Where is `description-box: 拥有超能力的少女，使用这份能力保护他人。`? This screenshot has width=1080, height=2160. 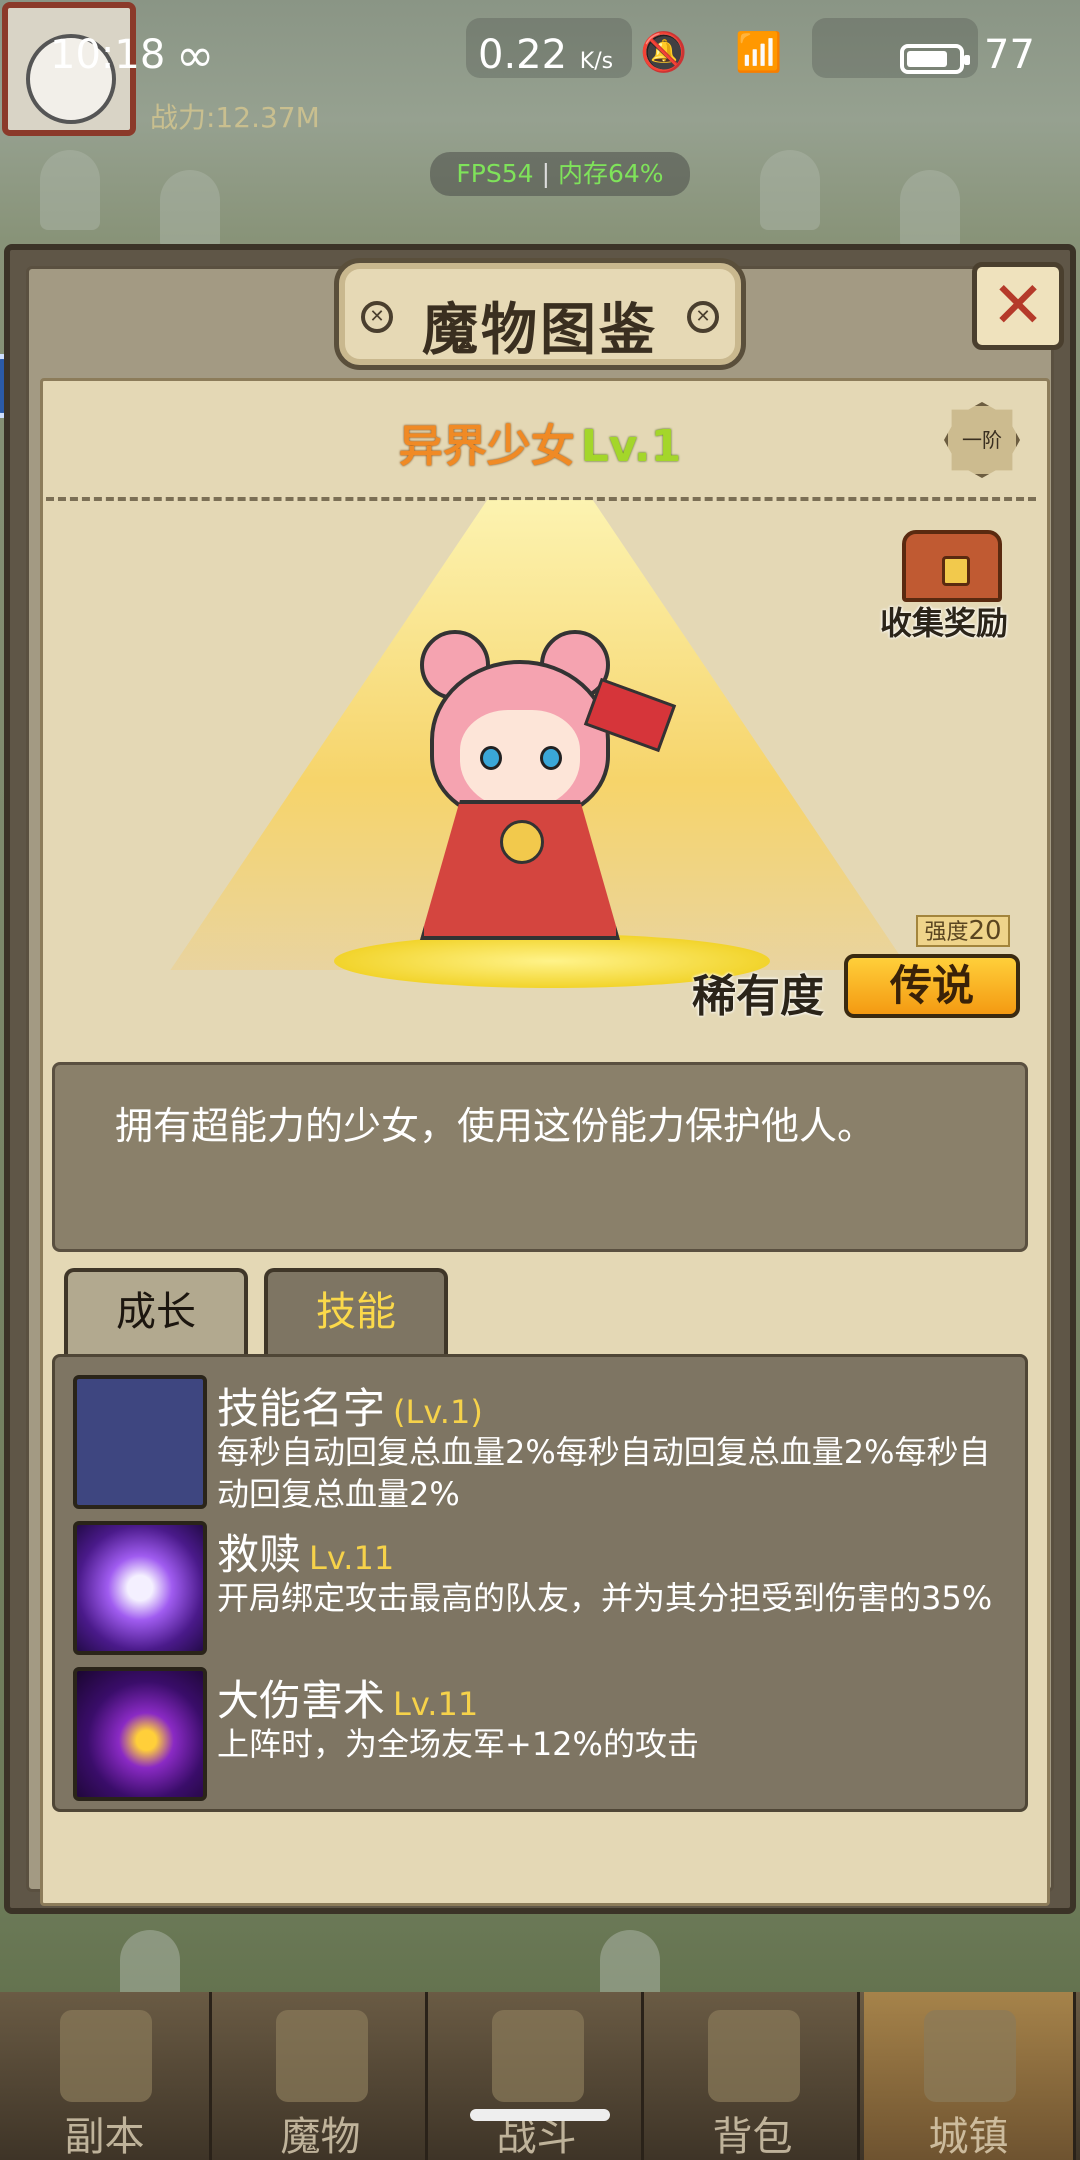
description-box: 拥有超能力的少女，使用这份能力保护他人。 is located at coordinates (540, 1157).